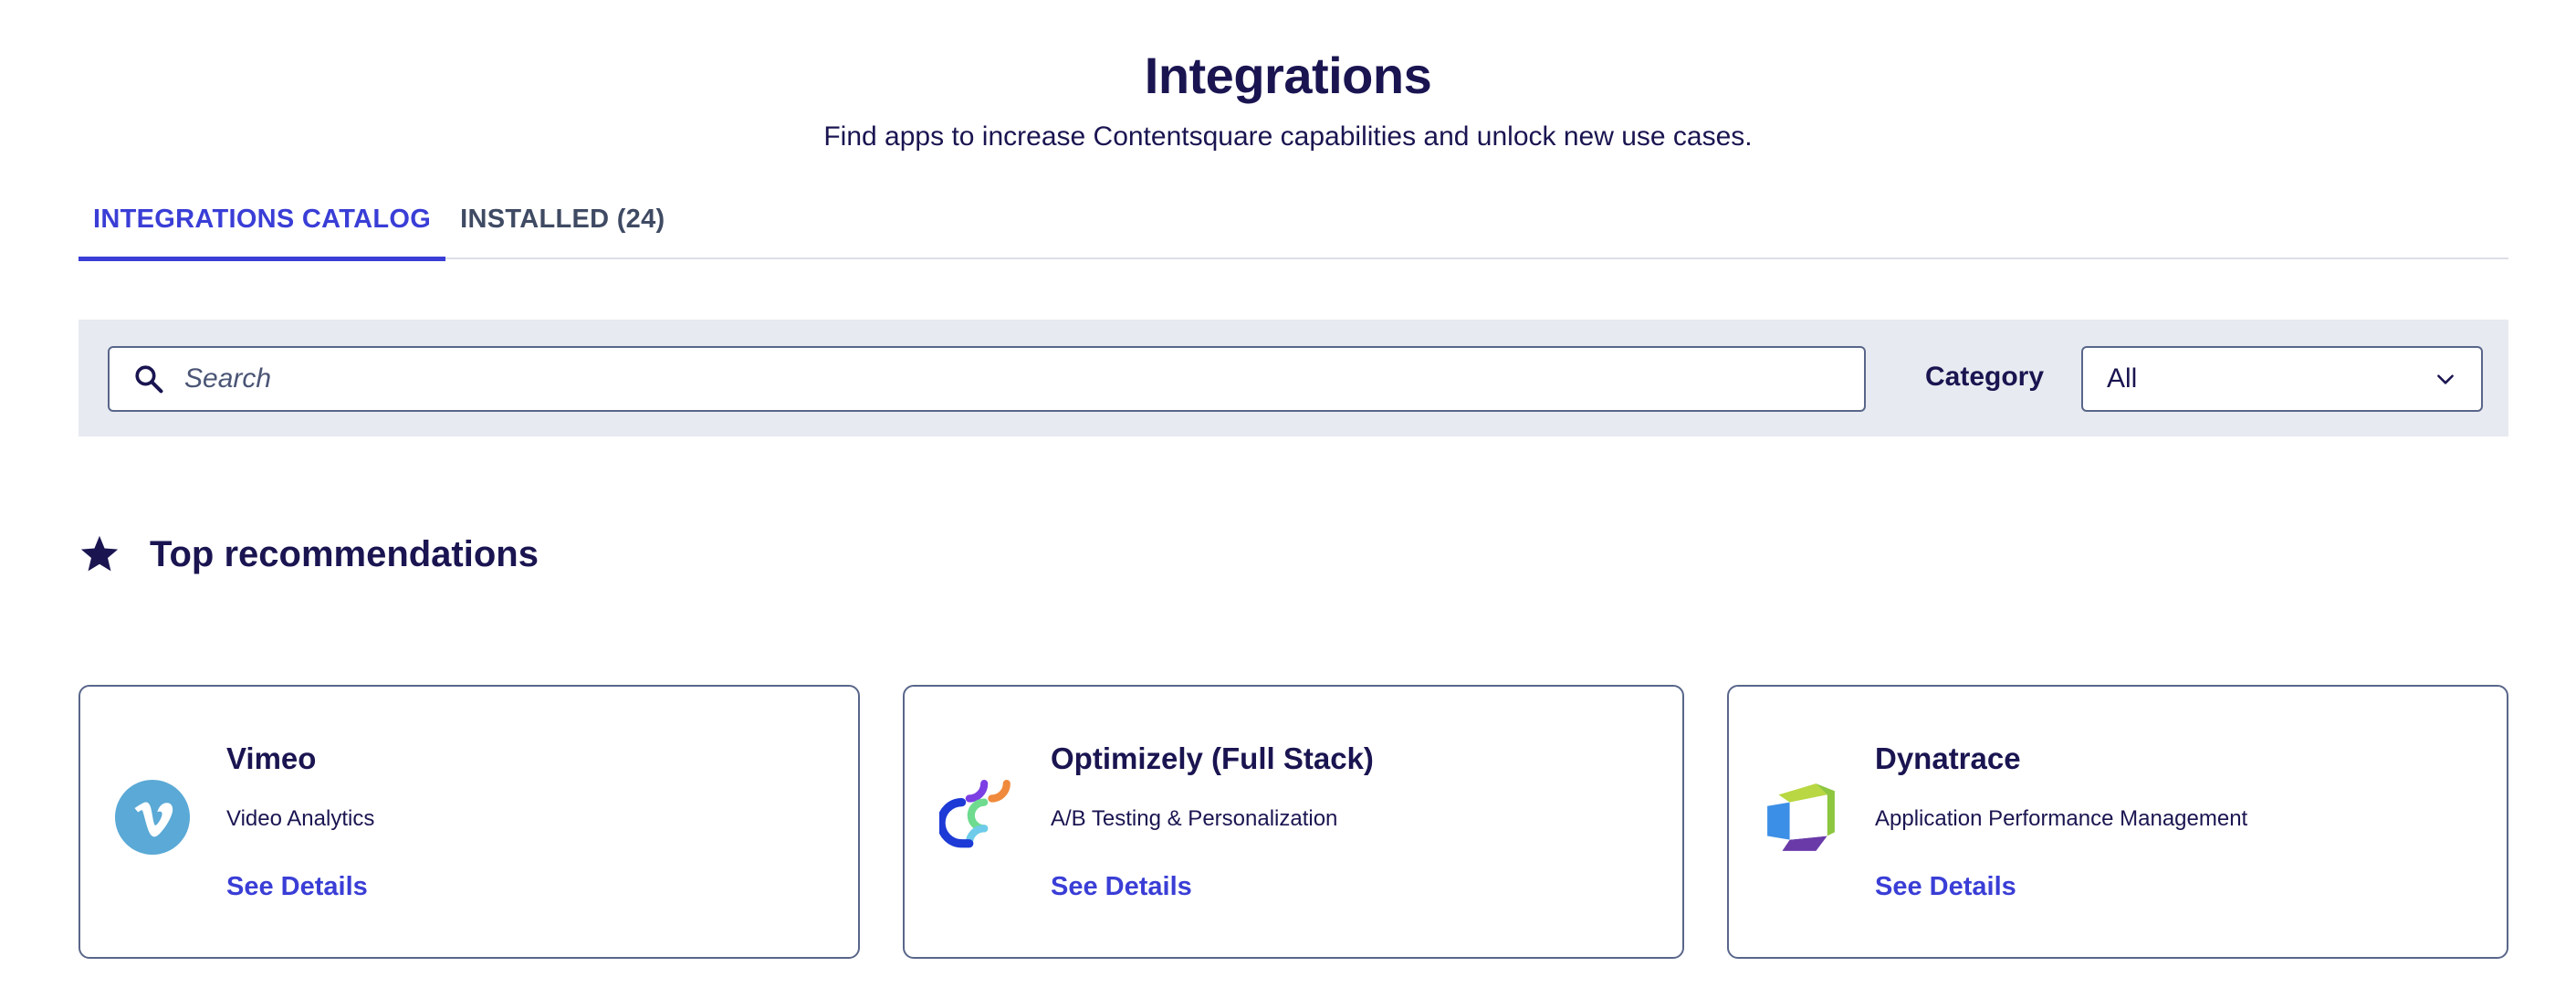  Describe the element at coordinates (300, 818) in the screenshot. I see `card-category: Video Analytics` at that location.